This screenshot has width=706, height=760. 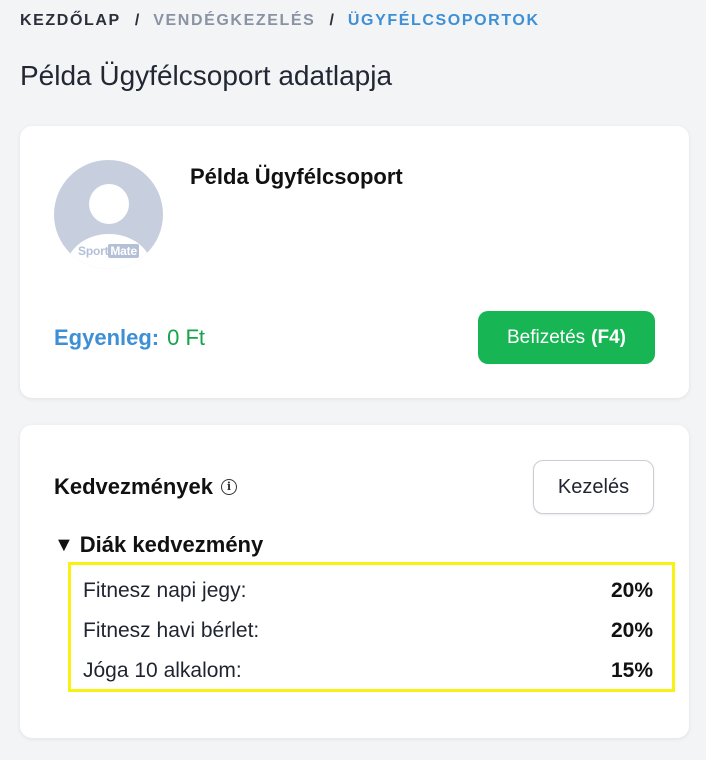 I want to click on discount-item-name: Fitnesz havi bérlet:, so click(x=171, y=630).